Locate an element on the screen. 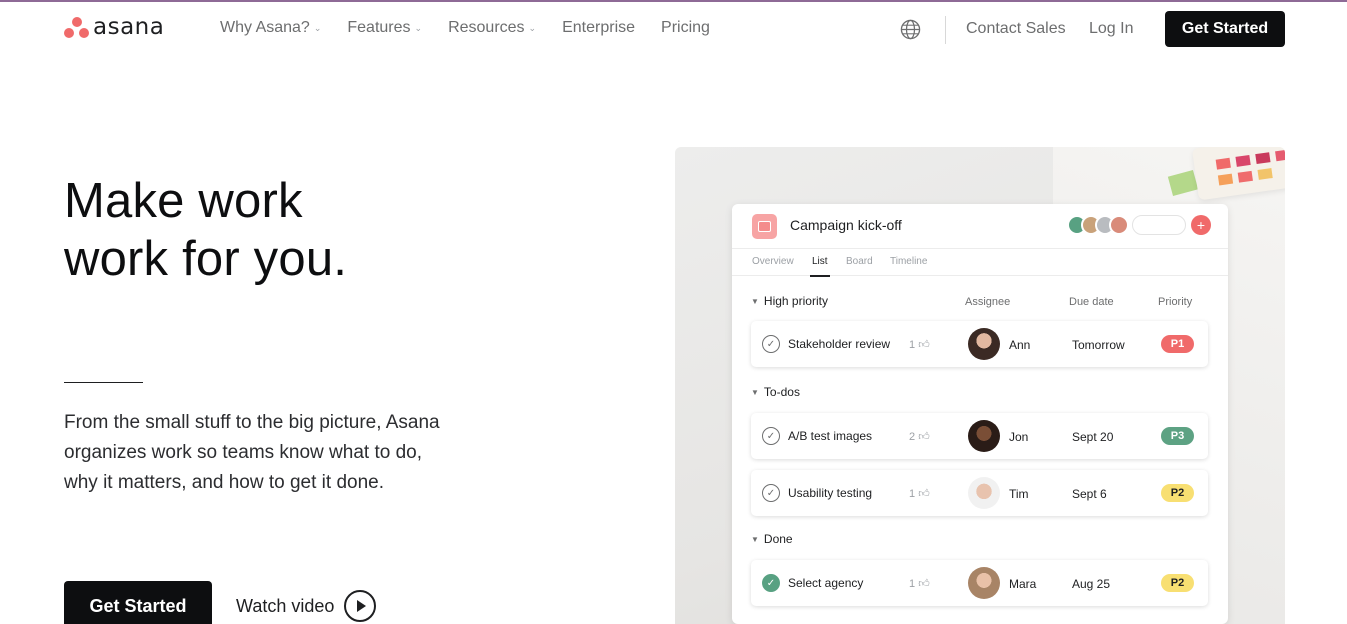  headline-line-1: Make work is located at coordinates (183, 201).